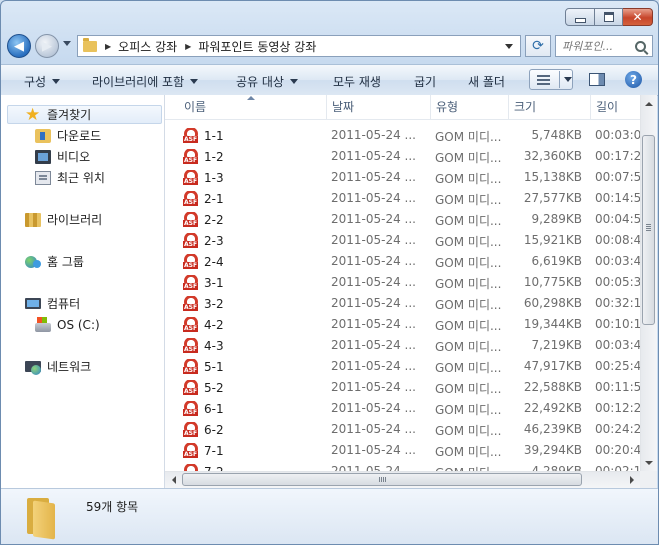 This screenshot has width=659, height=545. What do you see at coordinates (19, 46) in the screenshot?
I see `back-button: ◀` at bounding box center [19, 46].